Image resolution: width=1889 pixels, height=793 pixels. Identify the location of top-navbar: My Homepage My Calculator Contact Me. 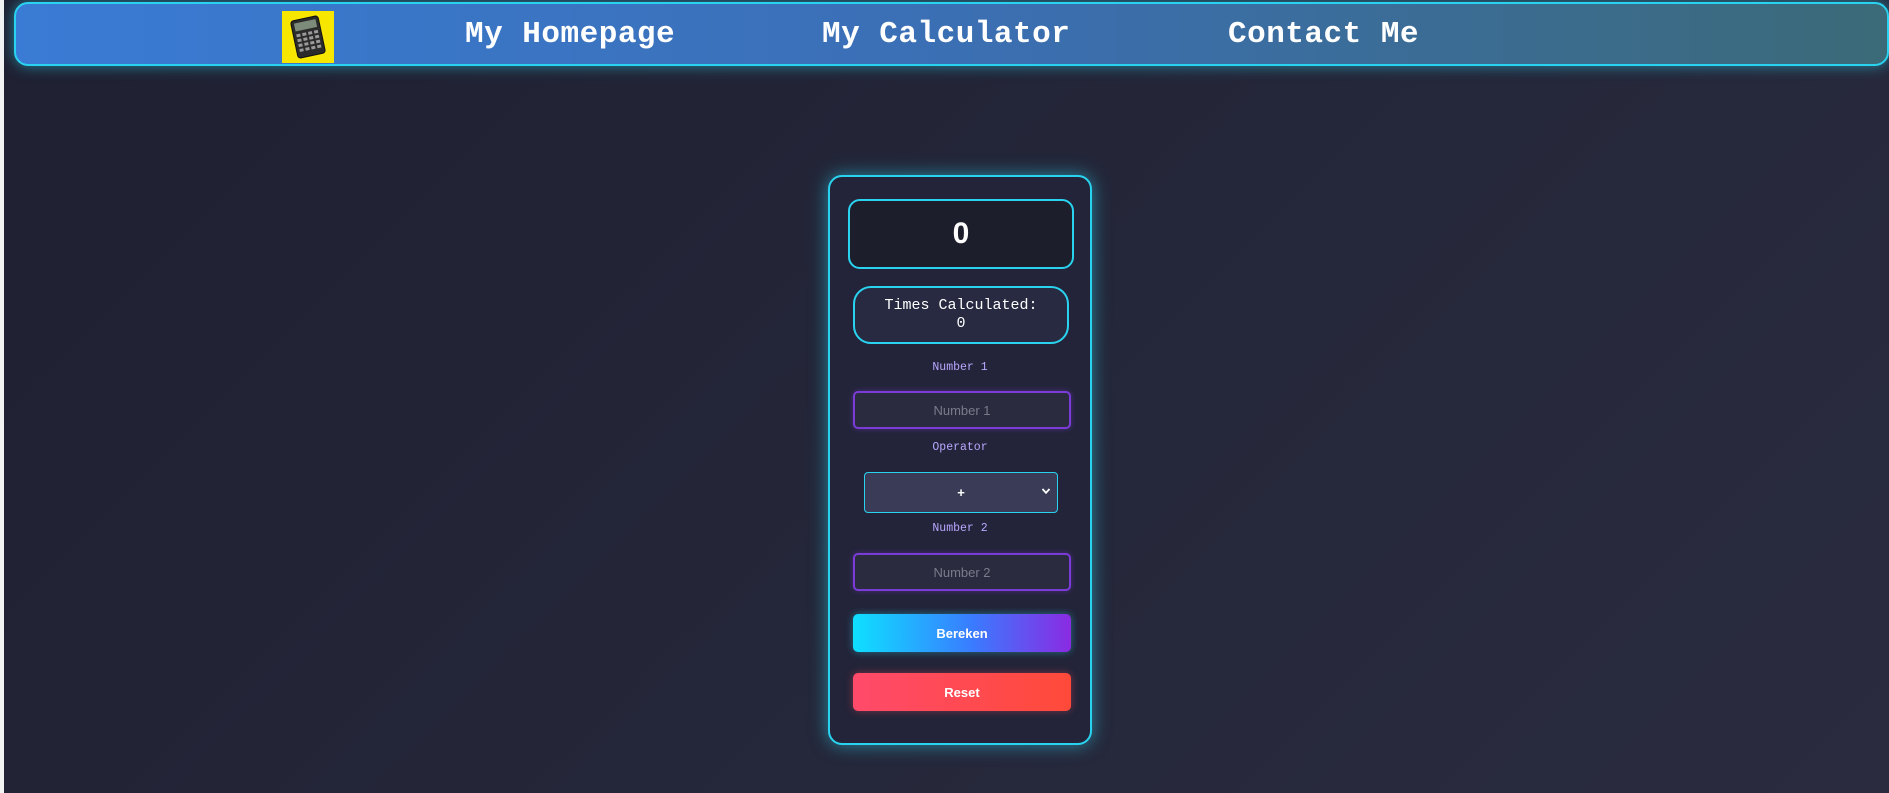
(951, 34).